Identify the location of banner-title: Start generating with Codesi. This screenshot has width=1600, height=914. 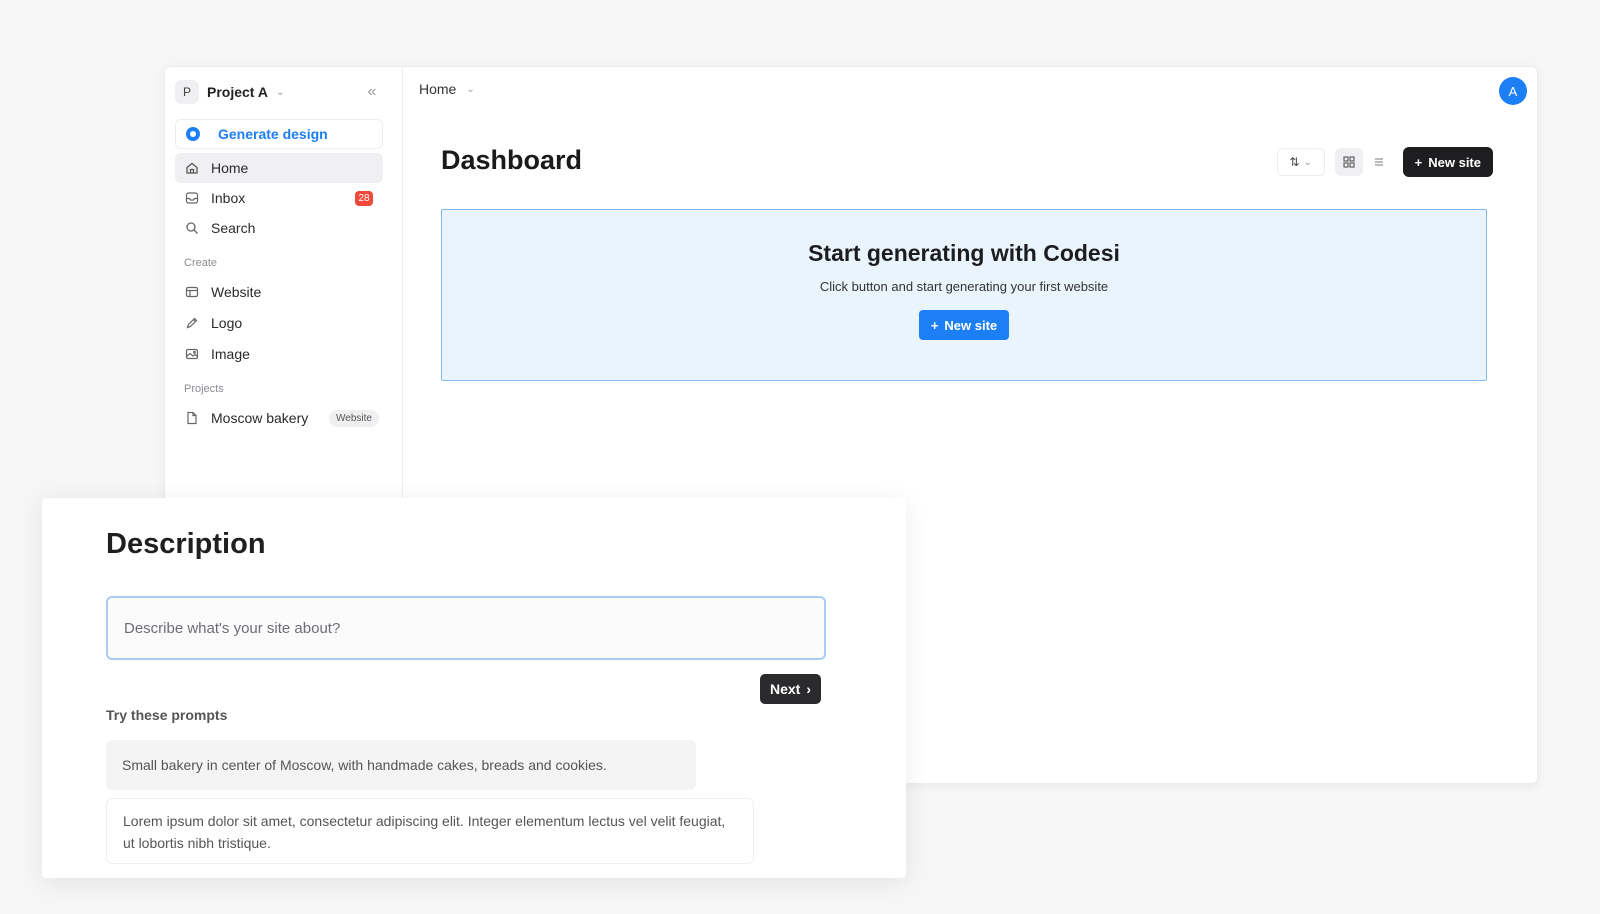
(964, 253).